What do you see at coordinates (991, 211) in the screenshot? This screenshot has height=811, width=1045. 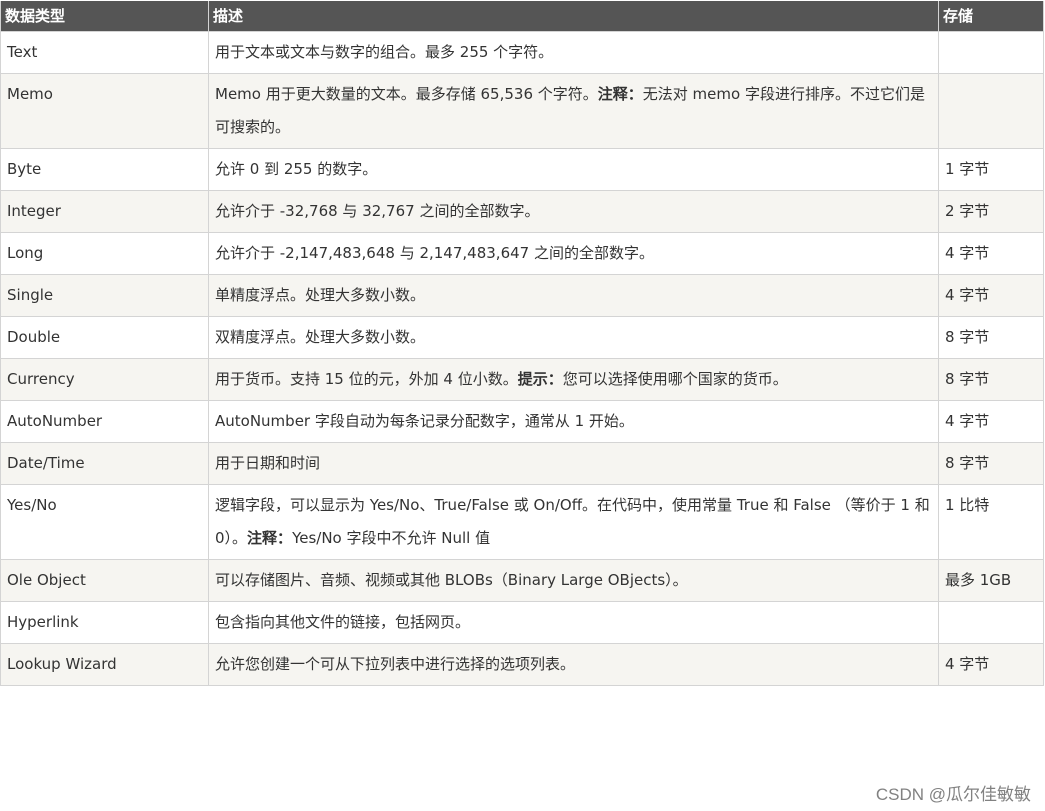 I see `cell-storage: 2 字节` at bounding box center [991, 211].